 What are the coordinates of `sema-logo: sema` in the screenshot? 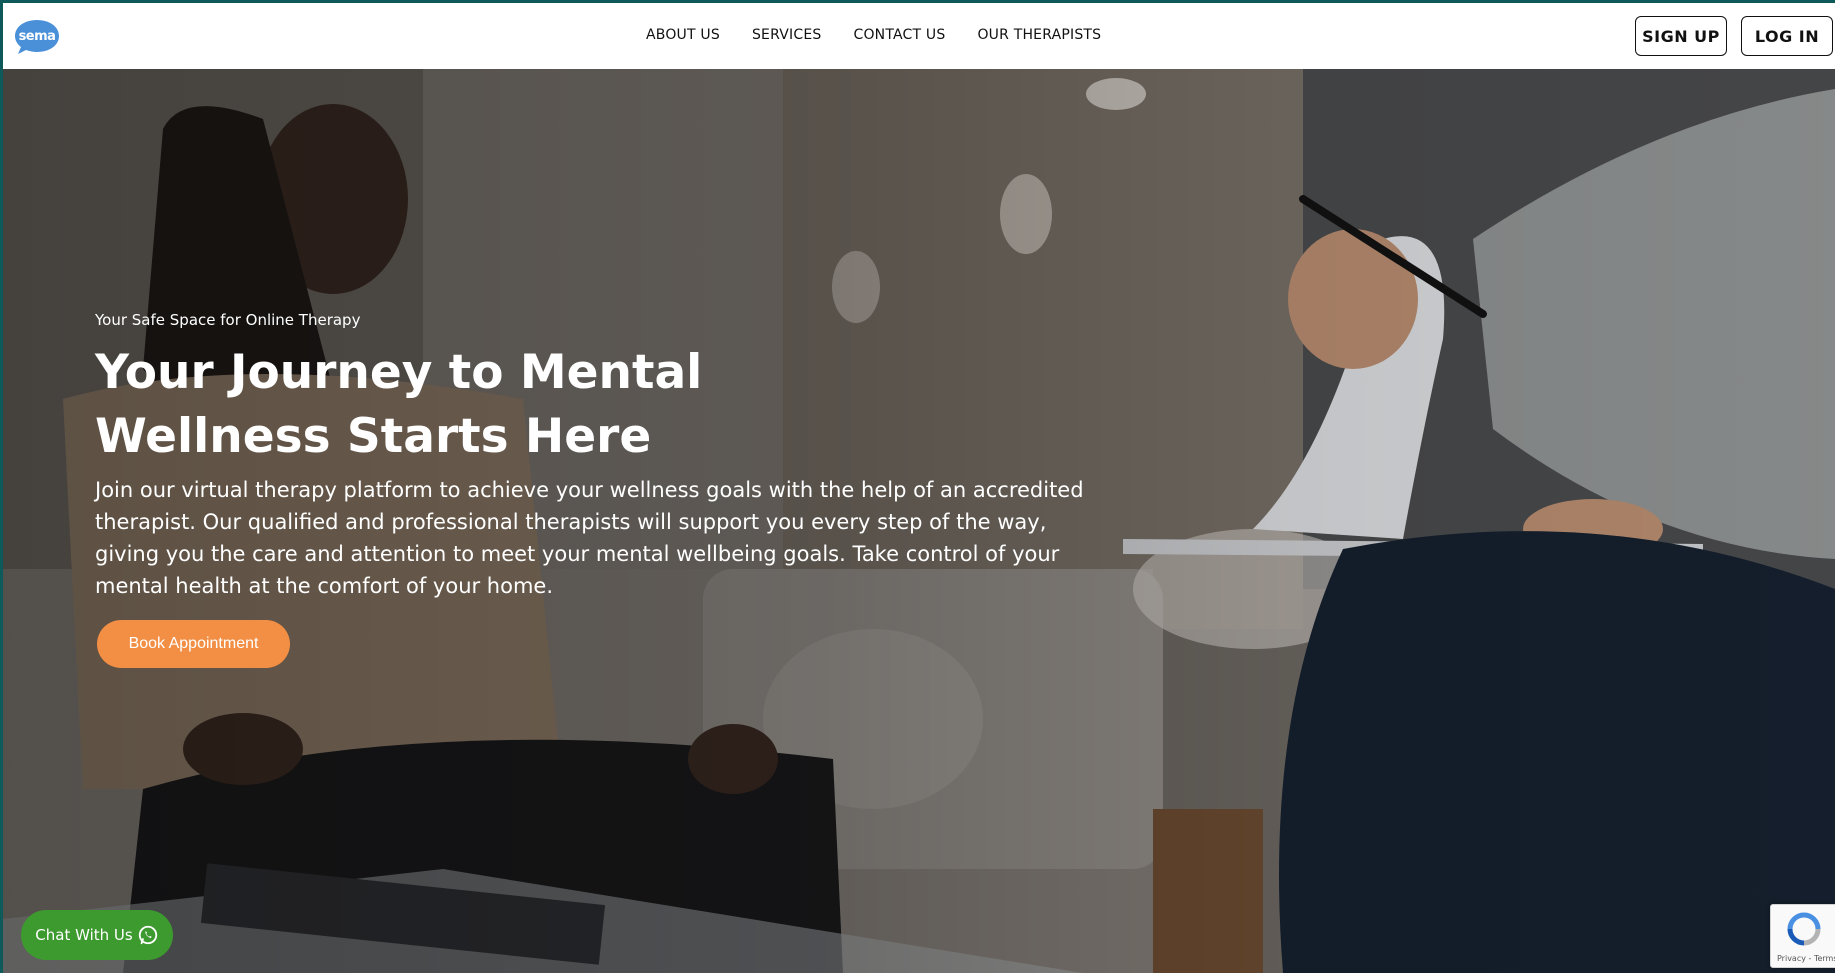 It's located at (37, 36).